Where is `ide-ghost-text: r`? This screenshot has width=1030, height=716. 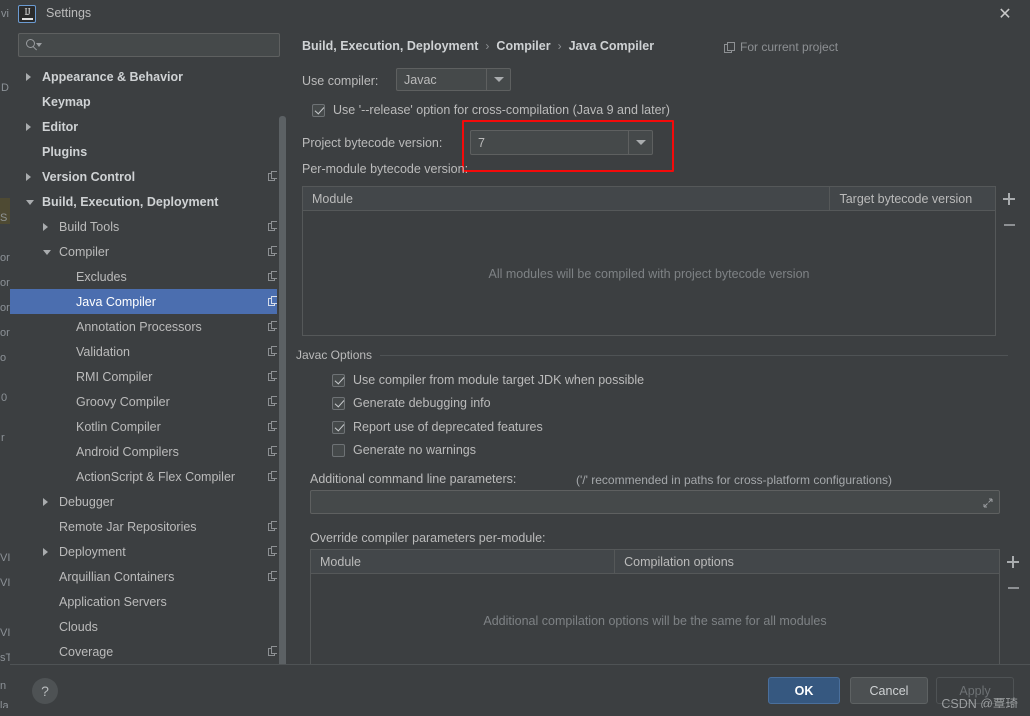
ide-ghost-text: r is located at coordinates (3, 438).